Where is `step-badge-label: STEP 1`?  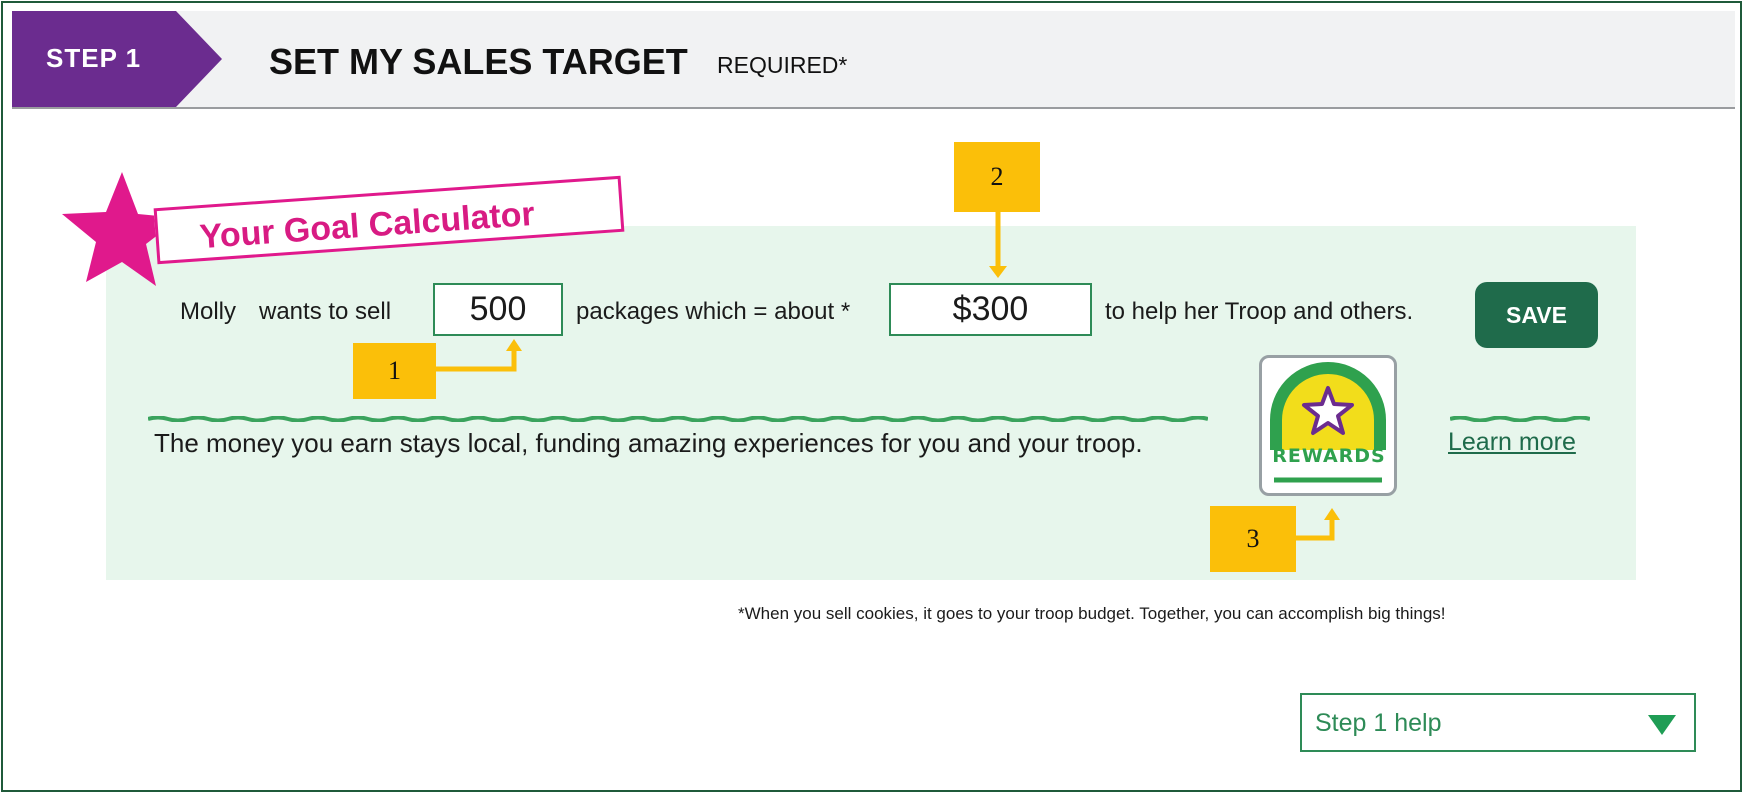 step-badge-label: STEP 1 is located at coordinates (94, 58).